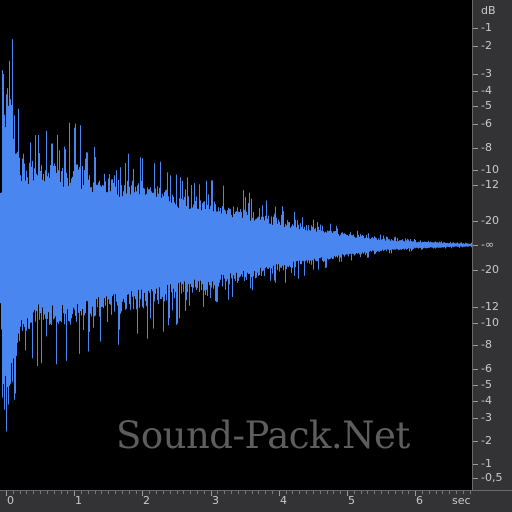 This screenshot has height=512, width=512. I want to click on time-tick-label: 2, so click(146, 500).